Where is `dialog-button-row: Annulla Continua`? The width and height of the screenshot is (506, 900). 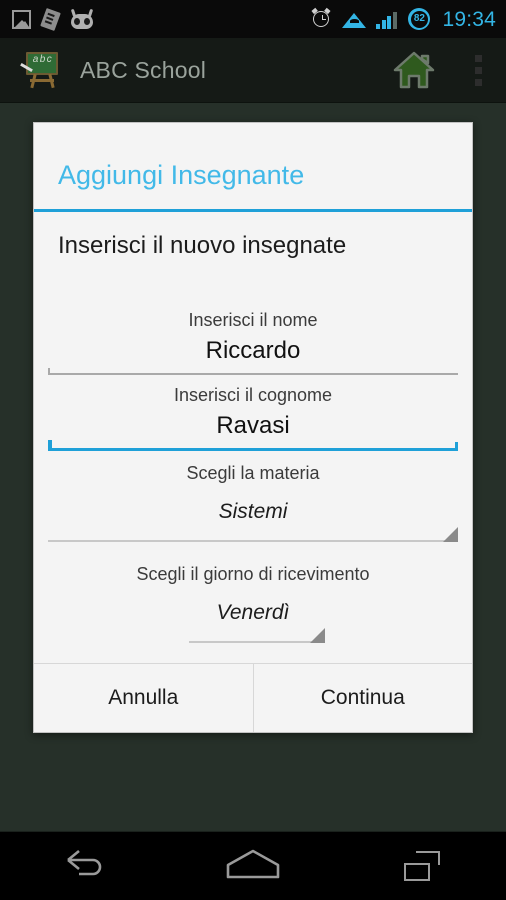
dialog-button-row: Annulla Continua is located at coordinates (253, 697).